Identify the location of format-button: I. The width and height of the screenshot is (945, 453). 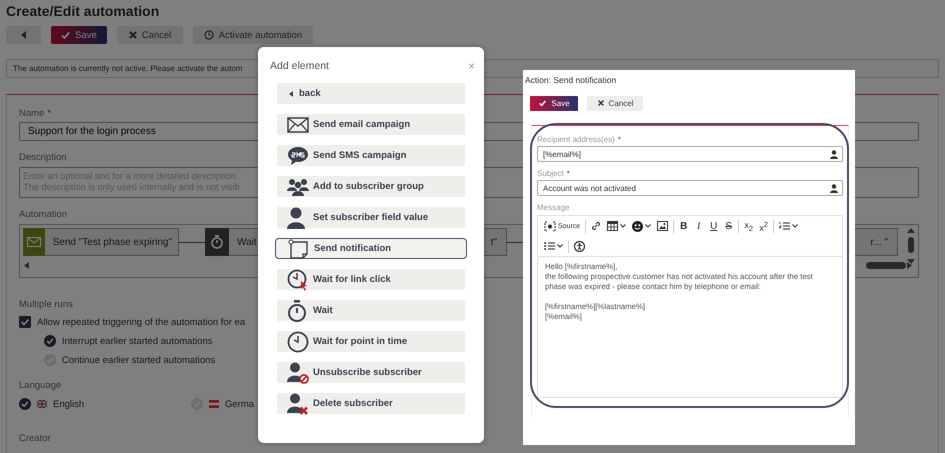
(699, 226).